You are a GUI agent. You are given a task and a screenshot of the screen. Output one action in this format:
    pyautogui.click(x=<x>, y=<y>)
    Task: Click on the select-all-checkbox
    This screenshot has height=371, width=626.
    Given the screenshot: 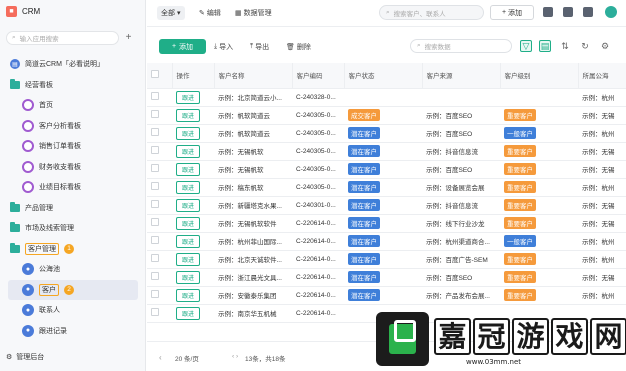 What is the action you would take?
    pyautogui.click(x=155, y=74)
    